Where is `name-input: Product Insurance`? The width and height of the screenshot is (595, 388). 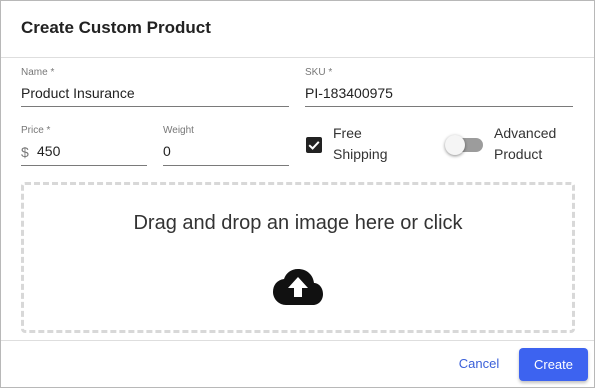 name-input: Product Insurance is located at coordinates (78, 93).